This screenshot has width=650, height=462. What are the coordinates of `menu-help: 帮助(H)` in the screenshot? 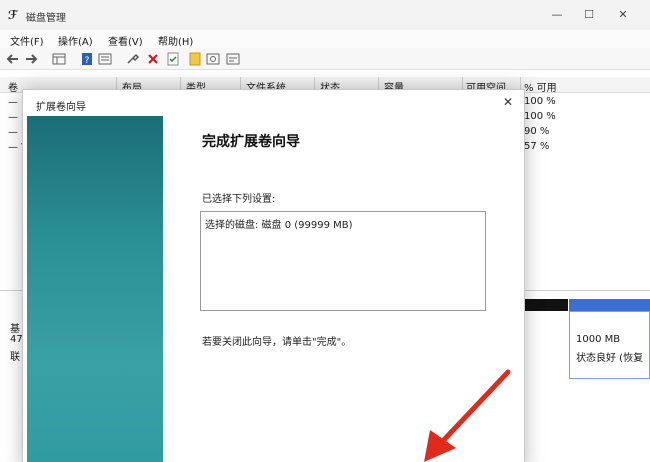 It's located at (175, 40).